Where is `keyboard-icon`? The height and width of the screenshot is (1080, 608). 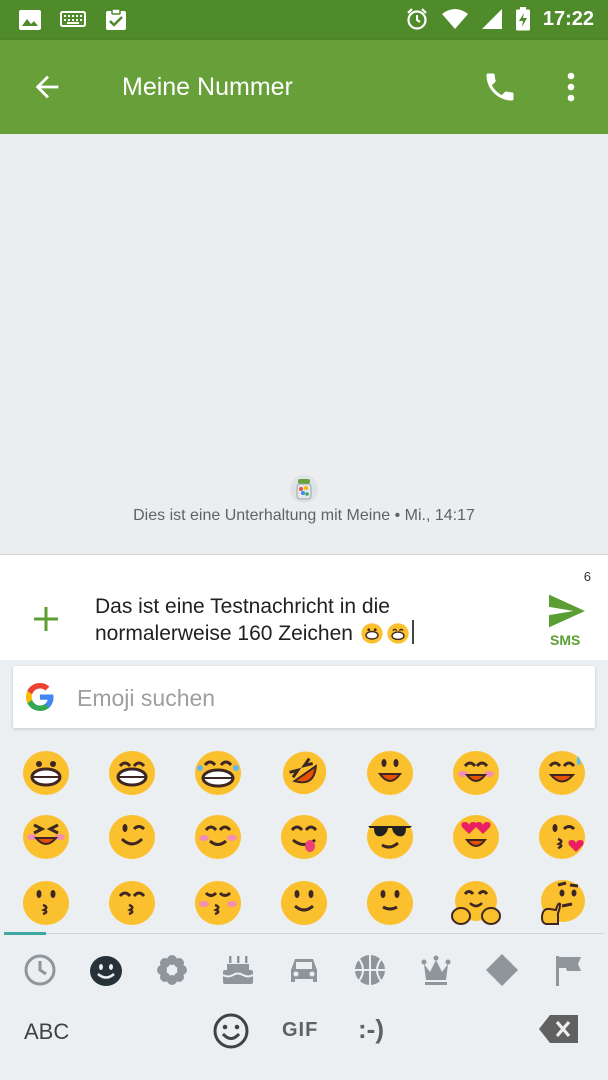
keyboard-icon is located at coordinates (73, 19).